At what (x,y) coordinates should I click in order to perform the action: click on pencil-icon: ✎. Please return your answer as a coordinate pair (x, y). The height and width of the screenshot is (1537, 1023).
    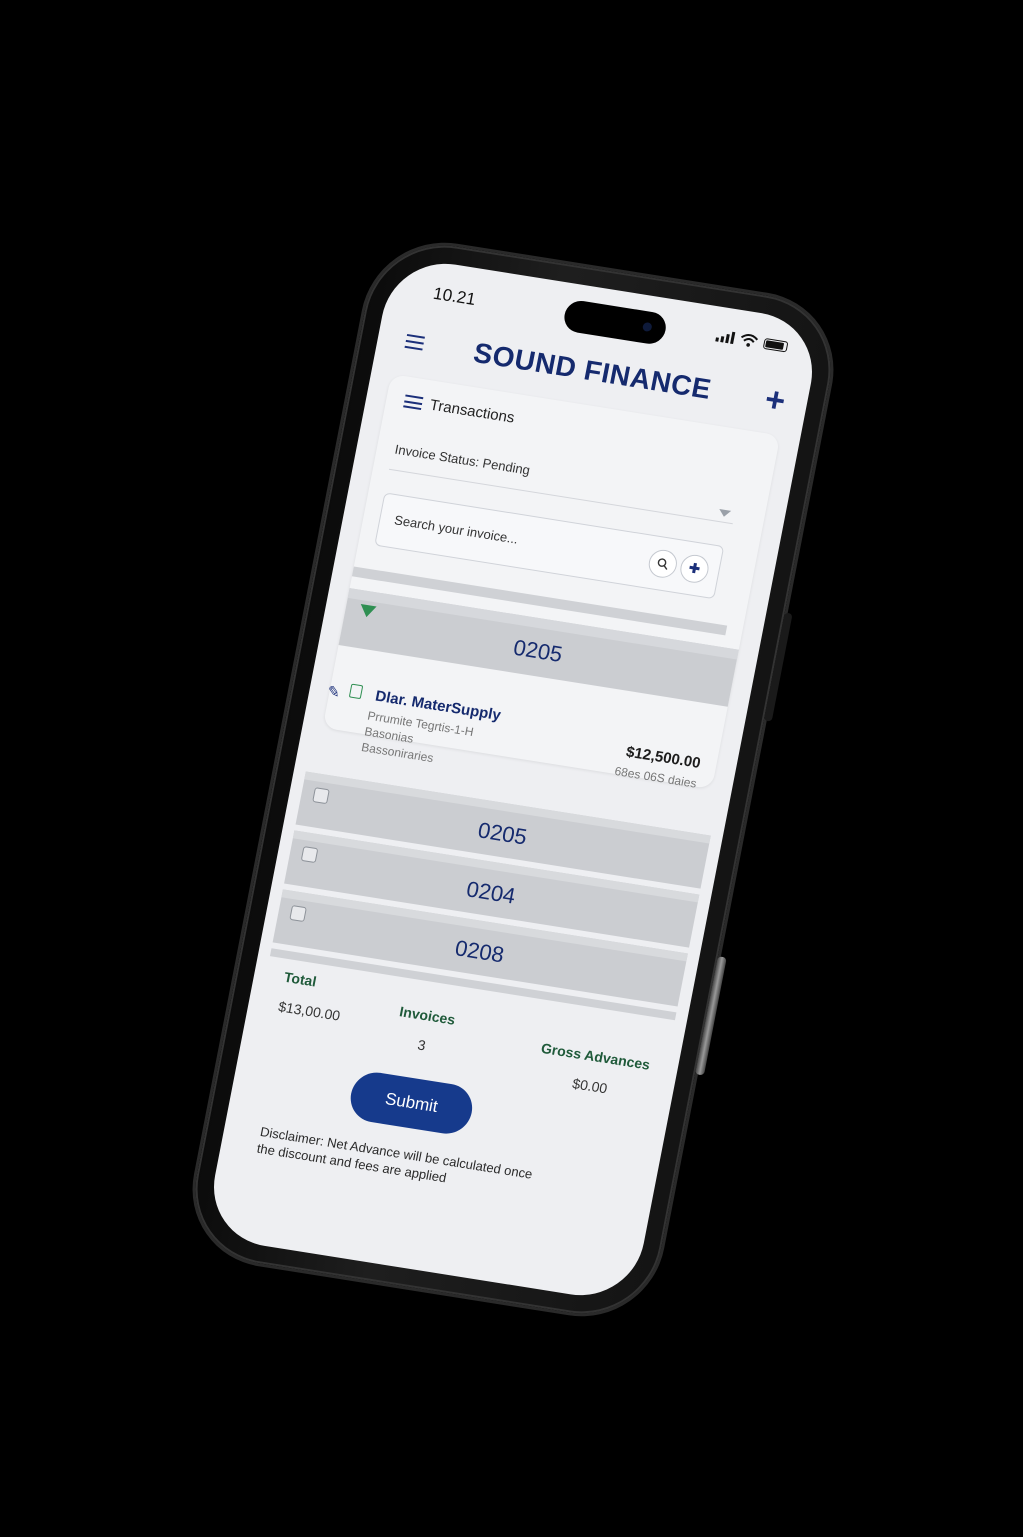
    Looking at the image, I should click on (334, 692).